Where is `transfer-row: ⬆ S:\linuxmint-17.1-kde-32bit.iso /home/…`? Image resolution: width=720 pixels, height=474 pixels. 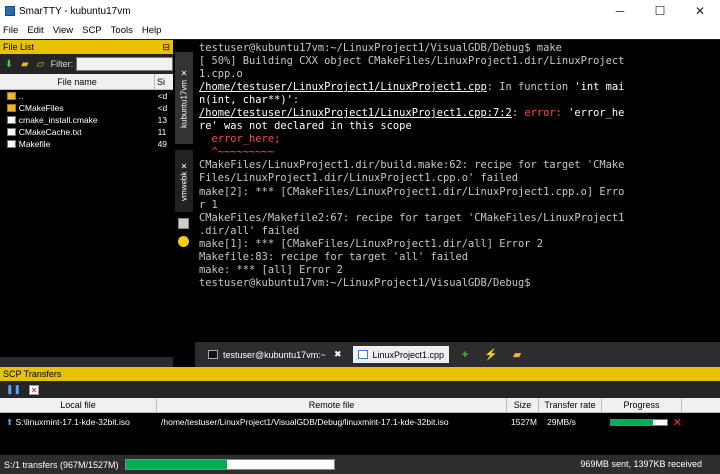
transfer-row: ⬆ S:\linuxmint-17.1-kde-32bit.iso /home/… is located at coordinates (360, 422).